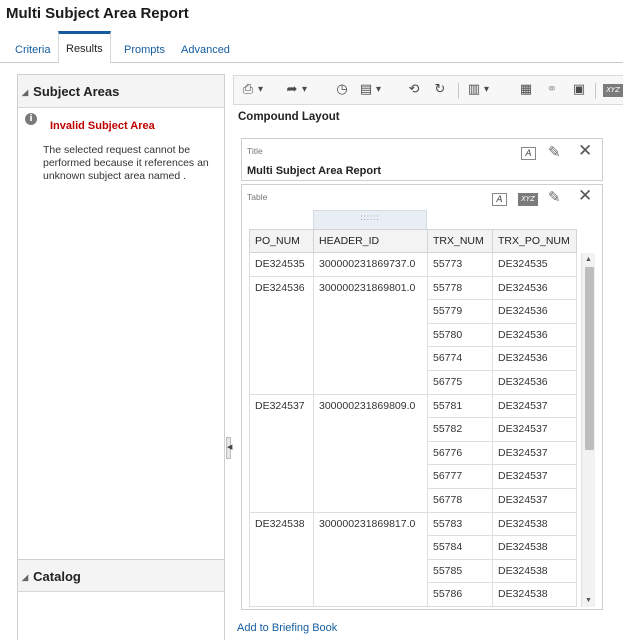 The image size is (623, 640). I want to click on tab-prompts: Prompts, so click(144, 47).